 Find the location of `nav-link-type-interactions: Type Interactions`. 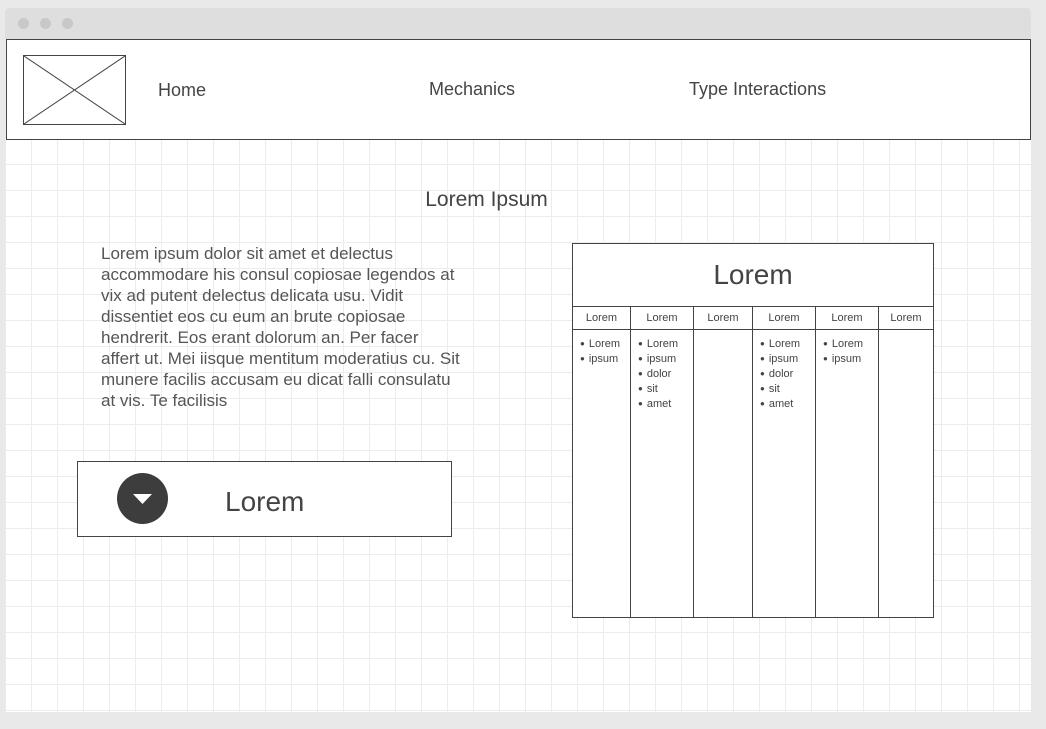

nav-link-type-interactions: Type Interactions is located at coordinates (757, 89).